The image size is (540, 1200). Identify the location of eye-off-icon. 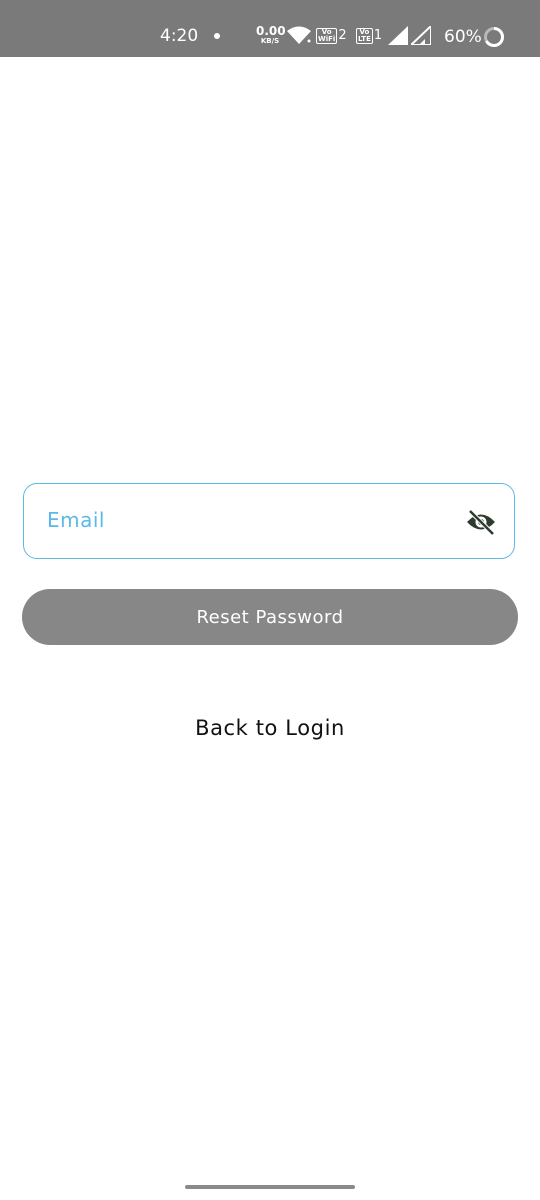
(481, 522).